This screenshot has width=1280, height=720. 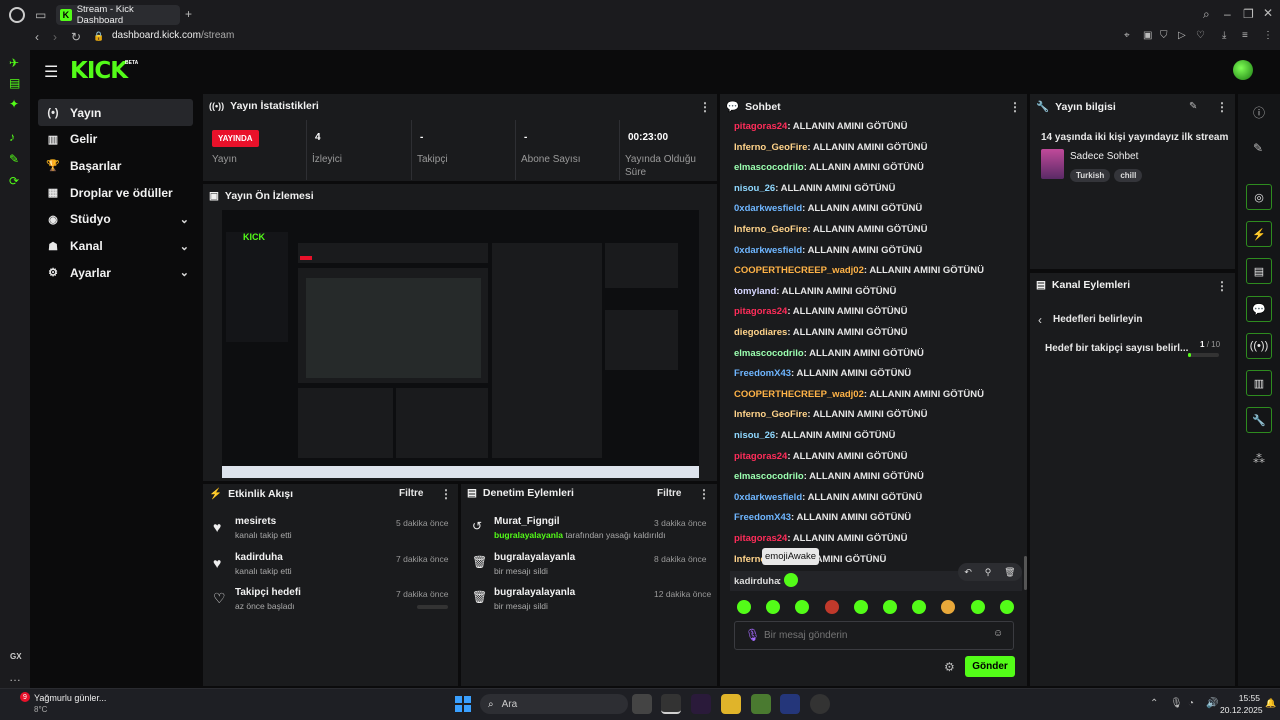 I want to click on channel-actions-menu-icon: ⋮, so click(x=1222, y=286).